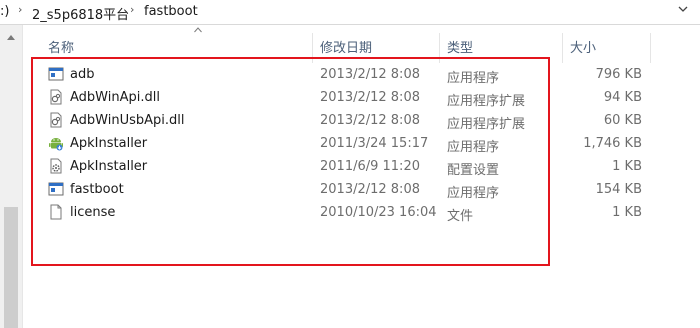  Describe the element at coordinates (374, 143) in the screenshot. I see `file-modified: 2011/3/24 15:17` at that location.